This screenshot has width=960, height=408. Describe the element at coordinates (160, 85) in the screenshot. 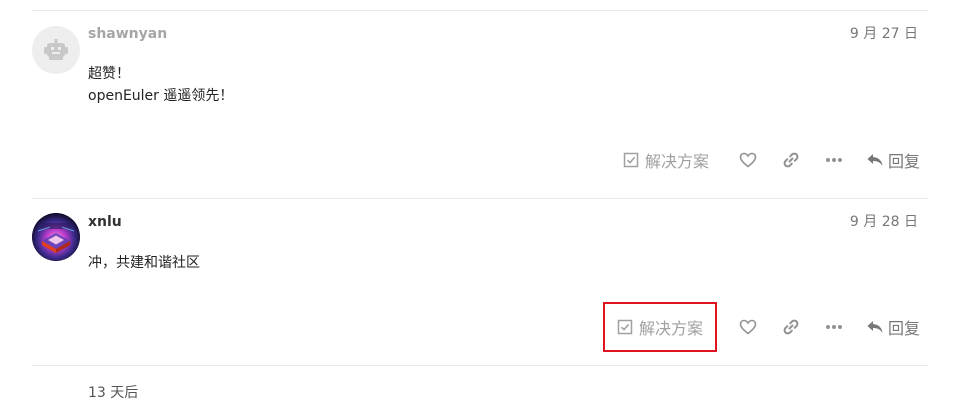

I see `post-body: 超赞！ openEuler 遥遥领先！` at that location.